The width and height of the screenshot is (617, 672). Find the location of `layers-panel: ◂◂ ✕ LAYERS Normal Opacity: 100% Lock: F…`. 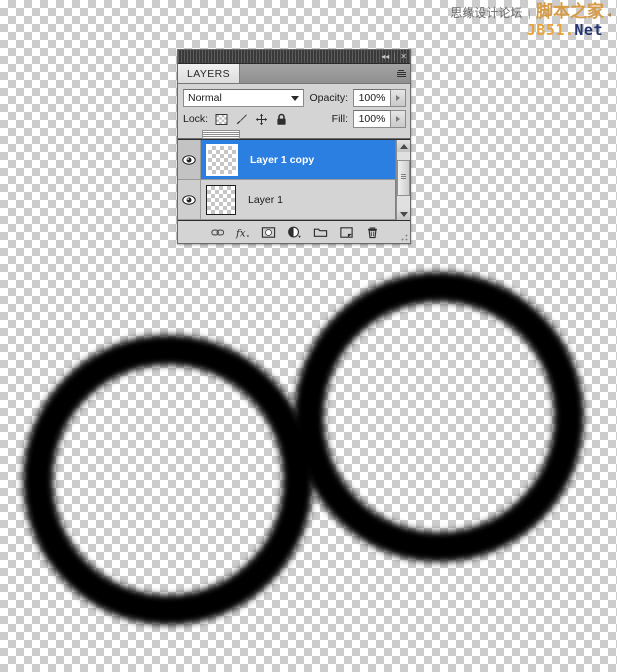

layers-panel: ◂◂ ✕ LAYERS Normal Opacity: 100% Lock: F… is located at coordinates (294, 146).